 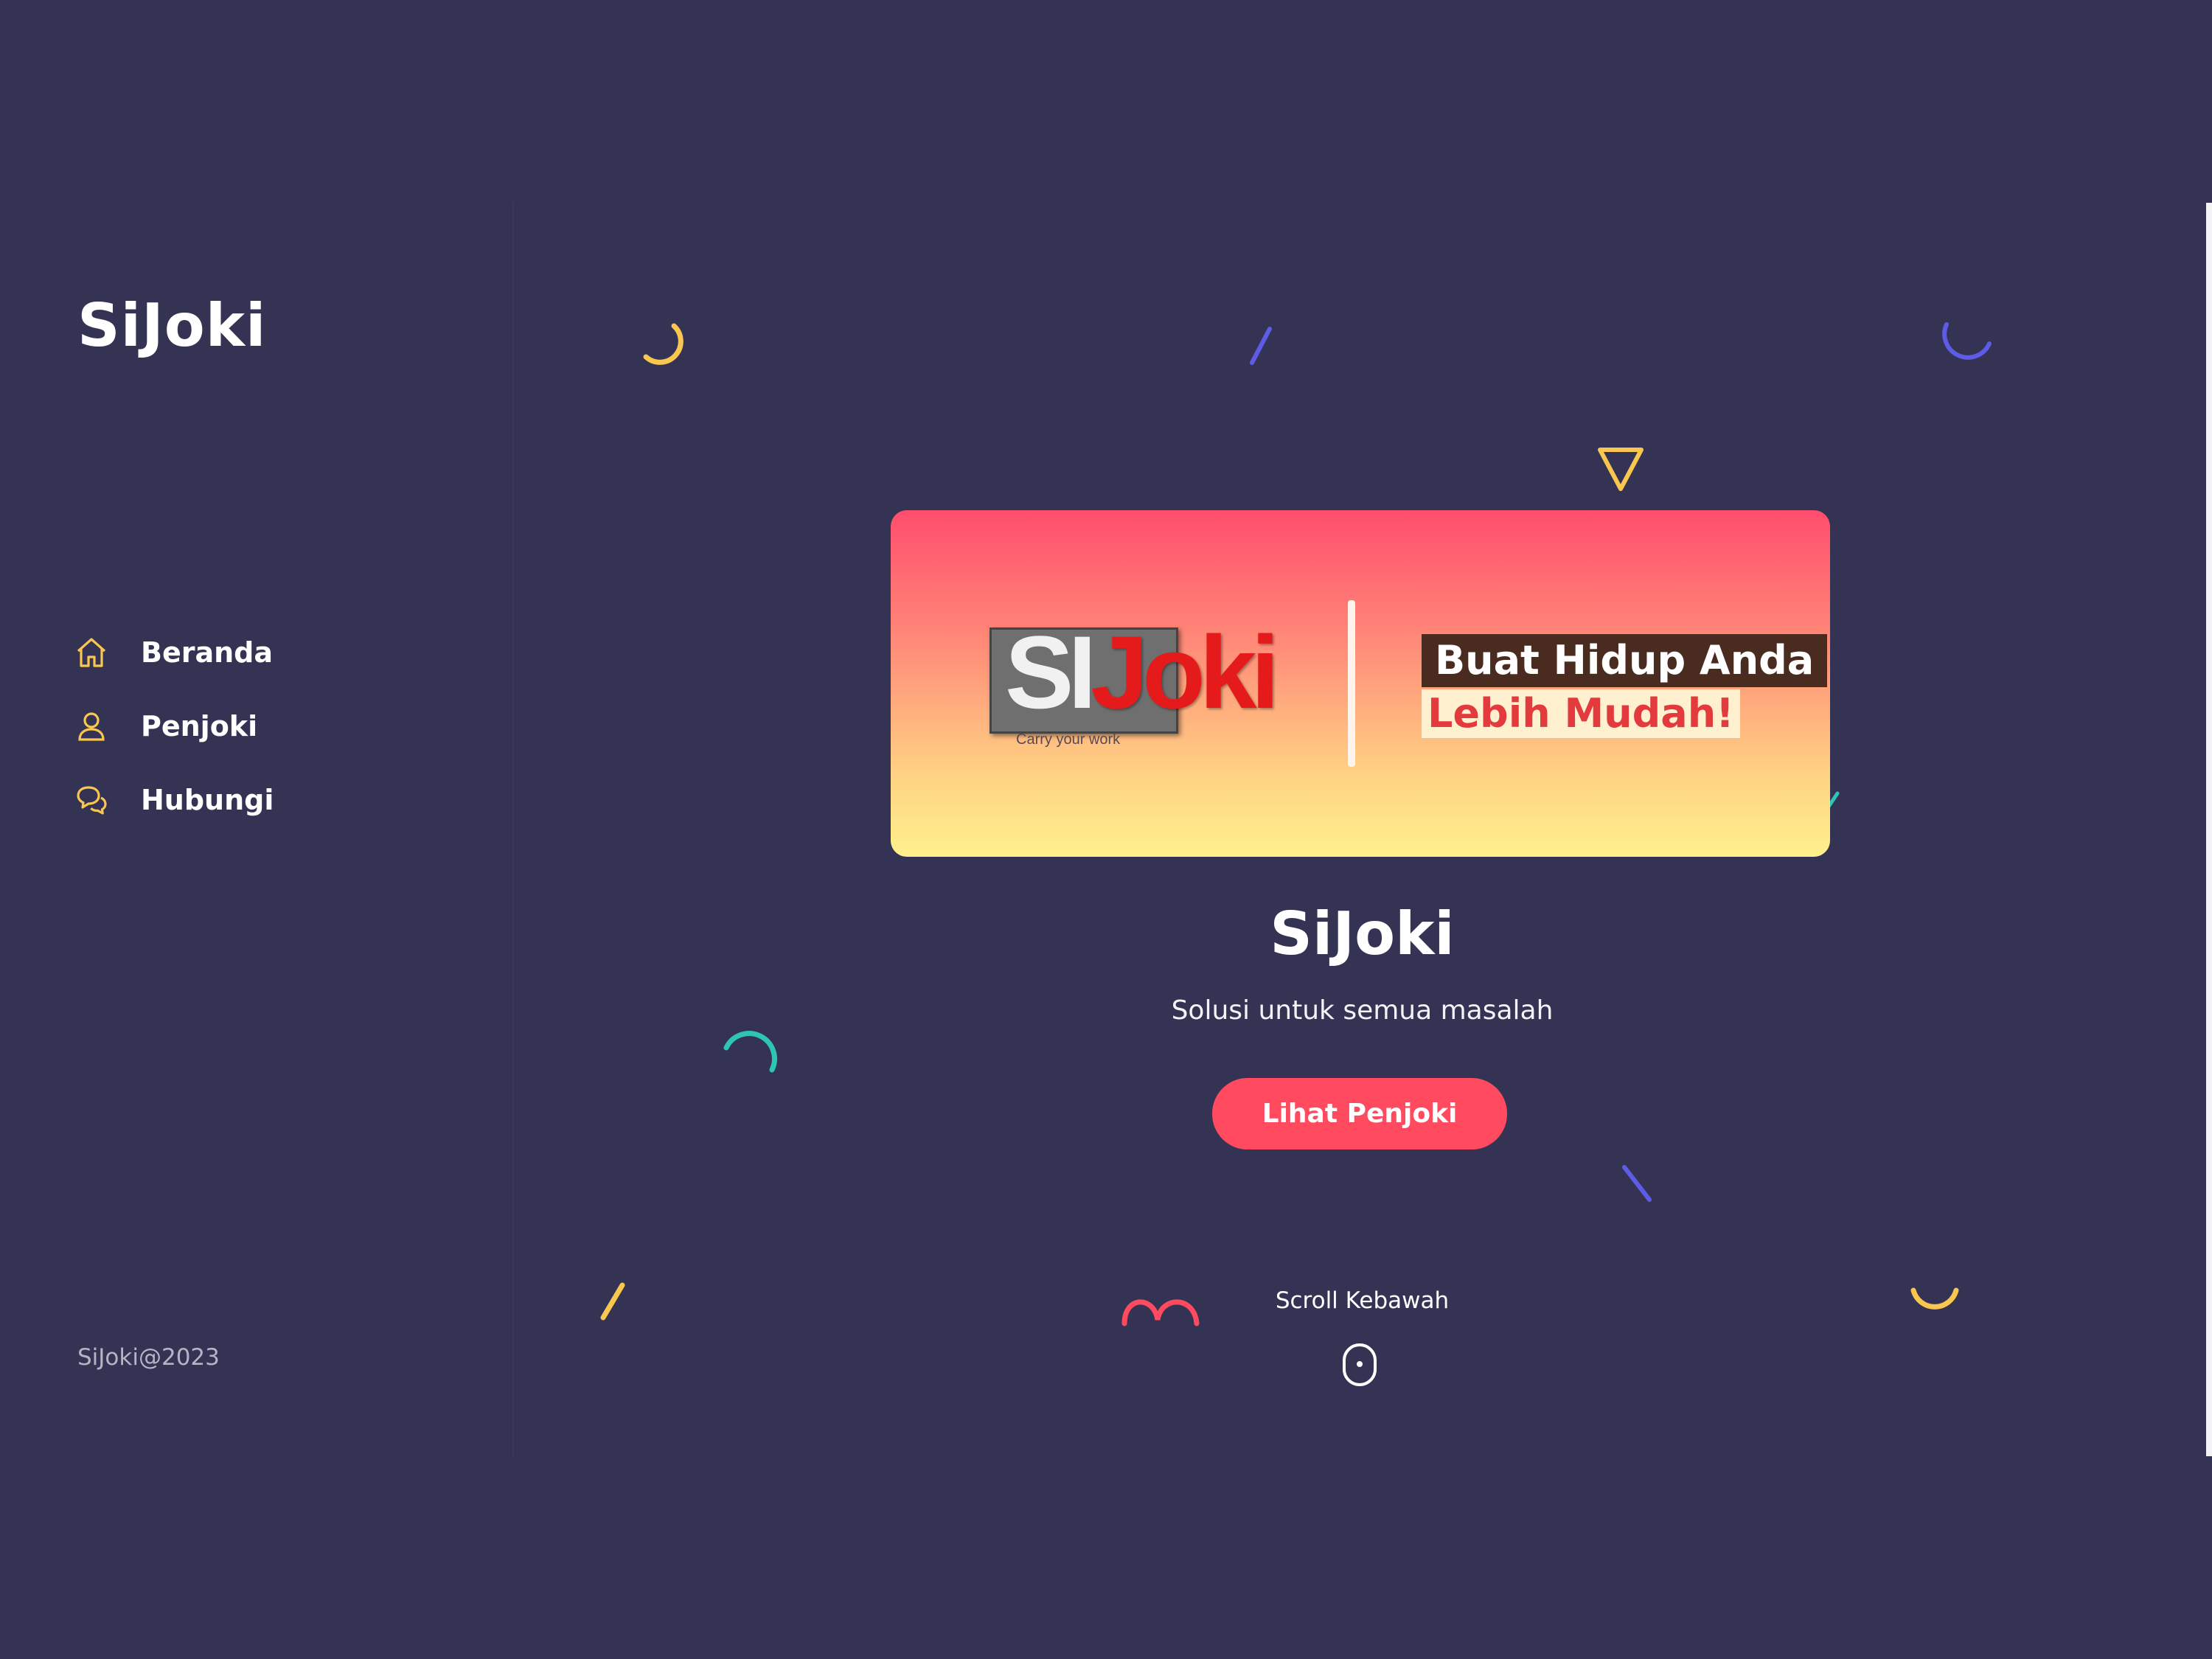 I want to click on logo-tagline: Carry your work, so click(x=1068, y=739).